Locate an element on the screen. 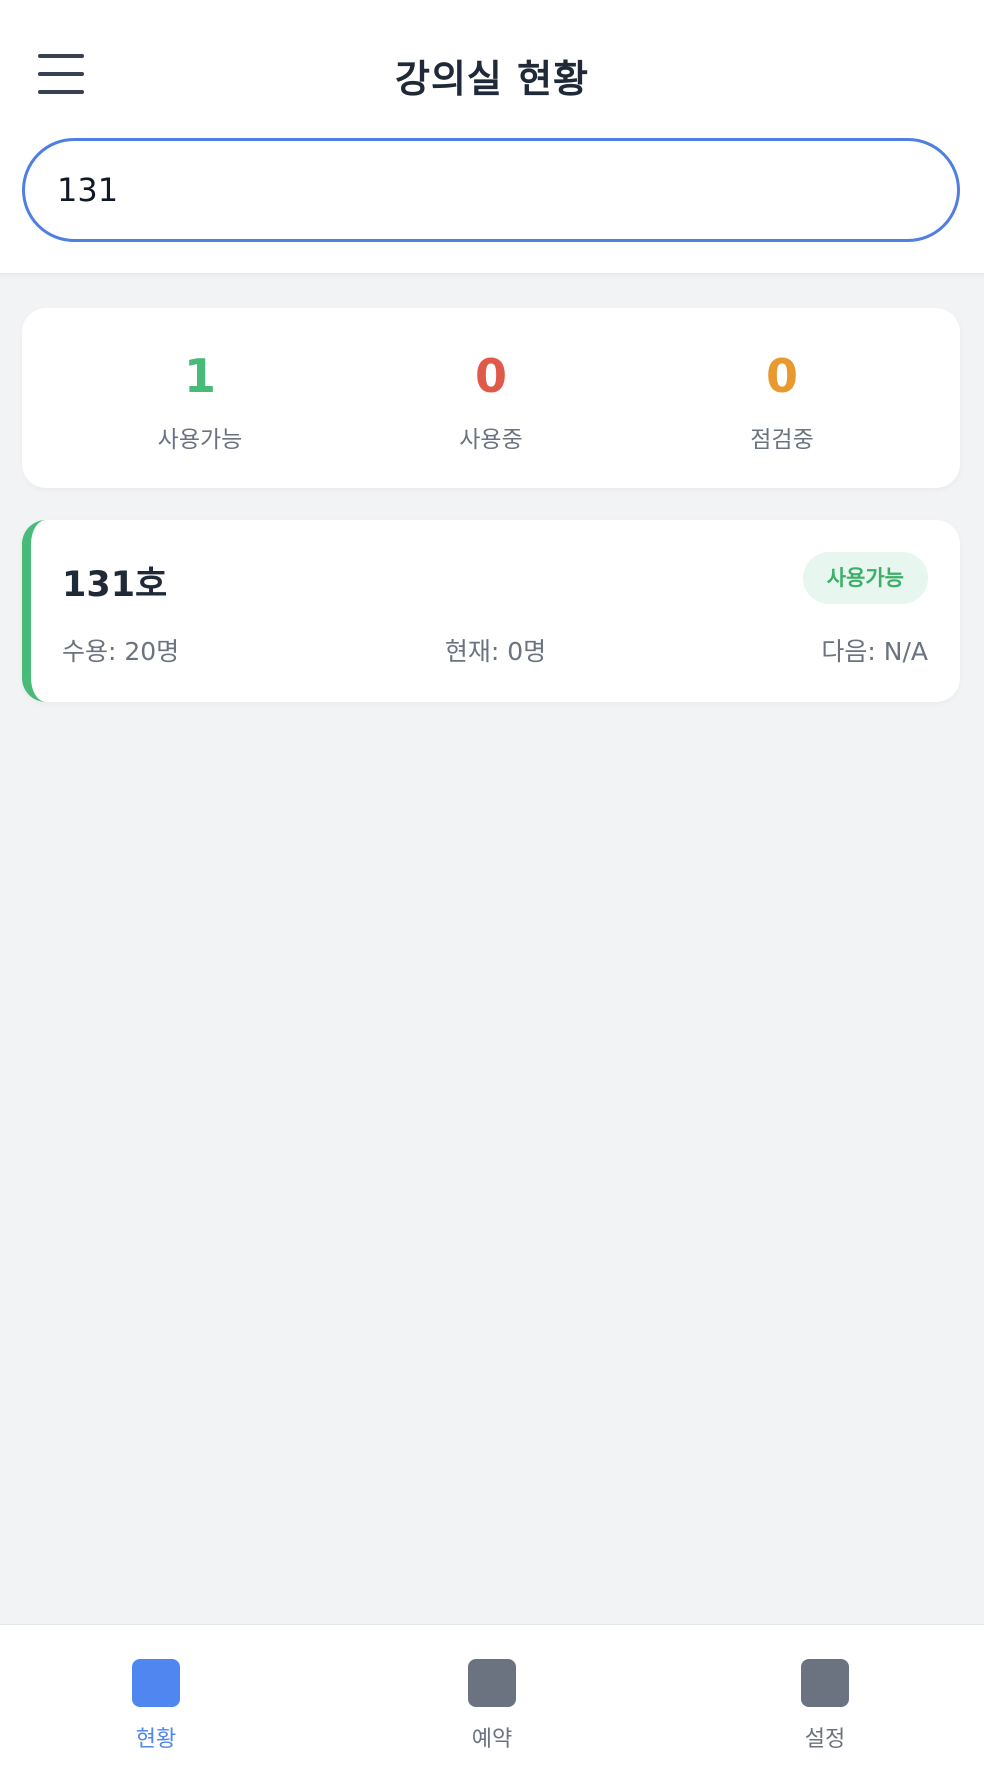  stat-available: 1 사용가능 is located at coordinates (200, 401).